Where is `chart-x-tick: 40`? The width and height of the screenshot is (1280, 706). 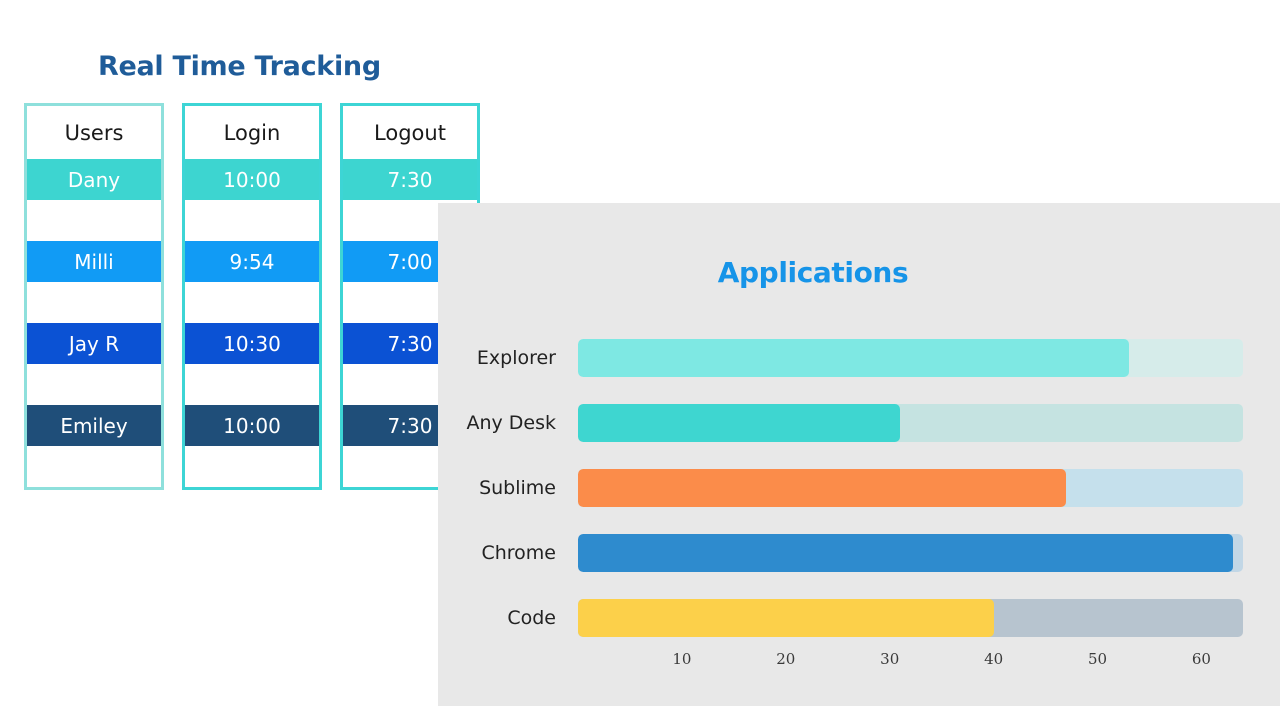 chart-x-tick: 40 is located at coordinates (994, 659).